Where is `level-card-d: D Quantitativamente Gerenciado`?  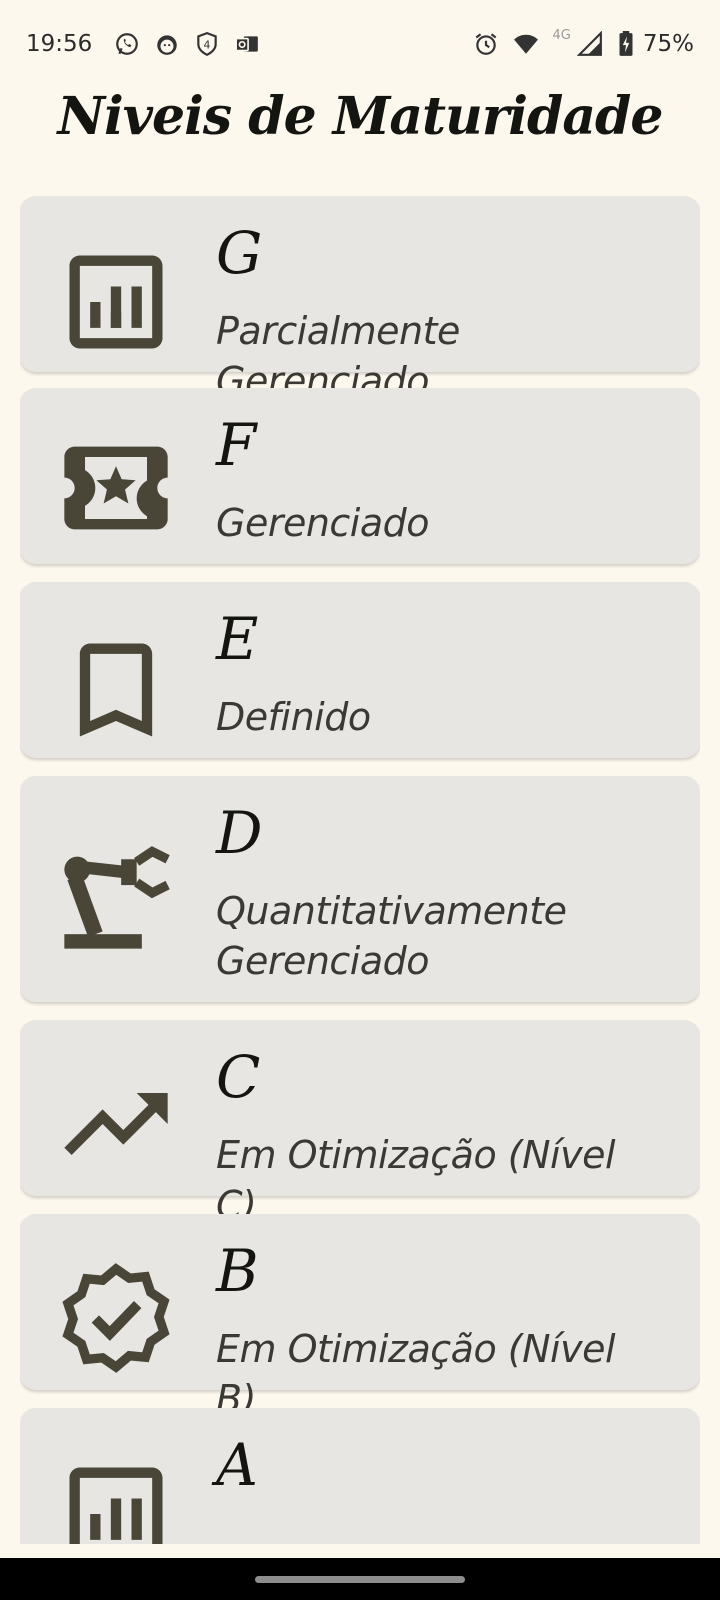 level-card-d: D Quantitativamente Gerenciado is located at coordinates (360, 889).